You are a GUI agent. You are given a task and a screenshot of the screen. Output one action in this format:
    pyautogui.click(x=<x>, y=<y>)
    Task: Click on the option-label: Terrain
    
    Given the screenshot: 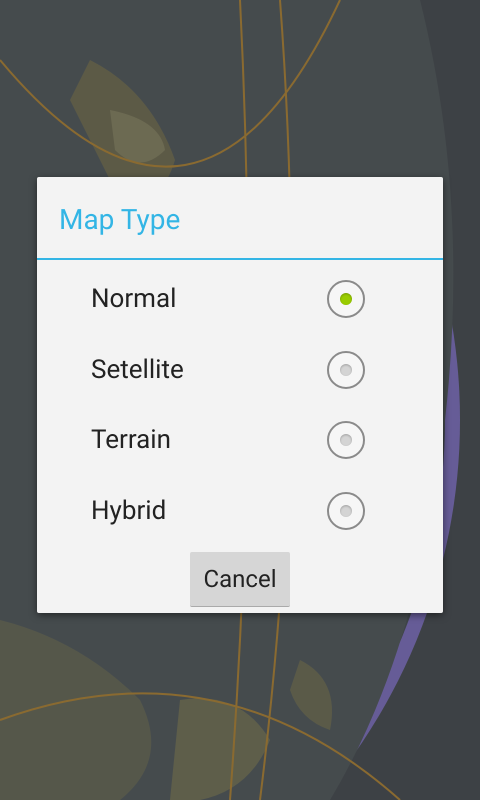 What is the action you would take?
    pyautogui.click(x=131, y=440)
    